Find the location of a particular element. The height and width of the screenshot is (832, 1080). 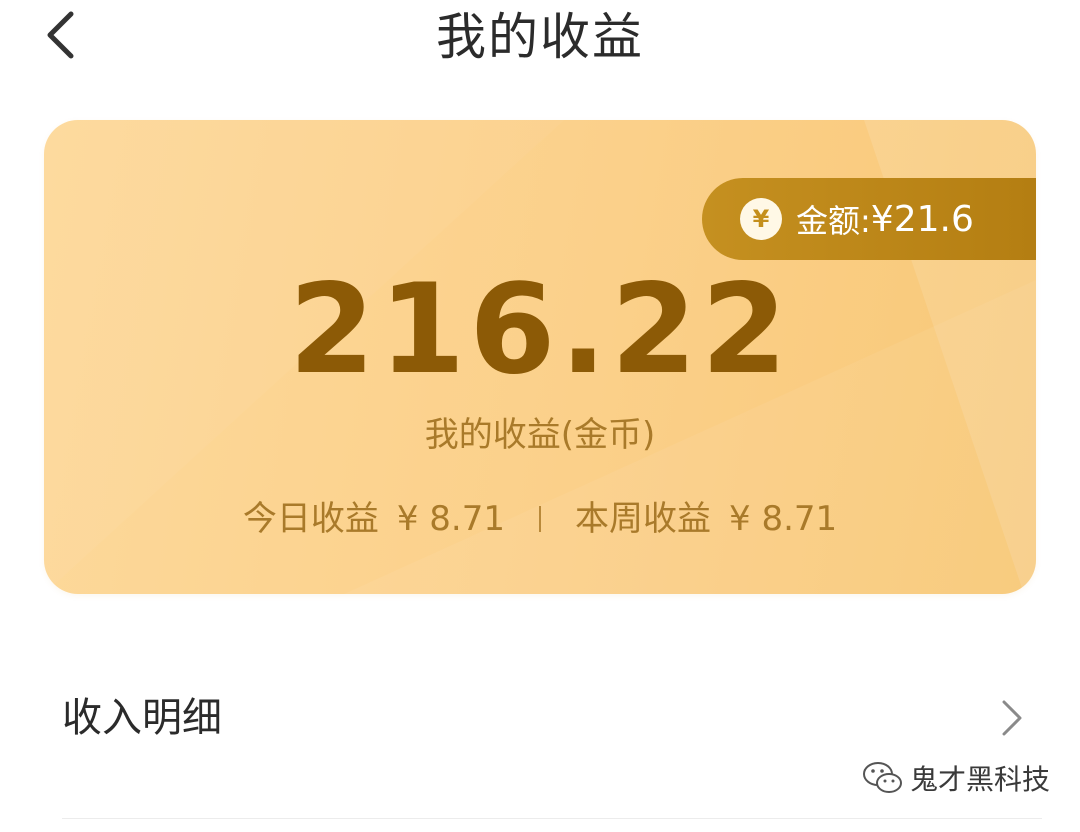

header: 我的收益 is located at coordinates (540, 40).